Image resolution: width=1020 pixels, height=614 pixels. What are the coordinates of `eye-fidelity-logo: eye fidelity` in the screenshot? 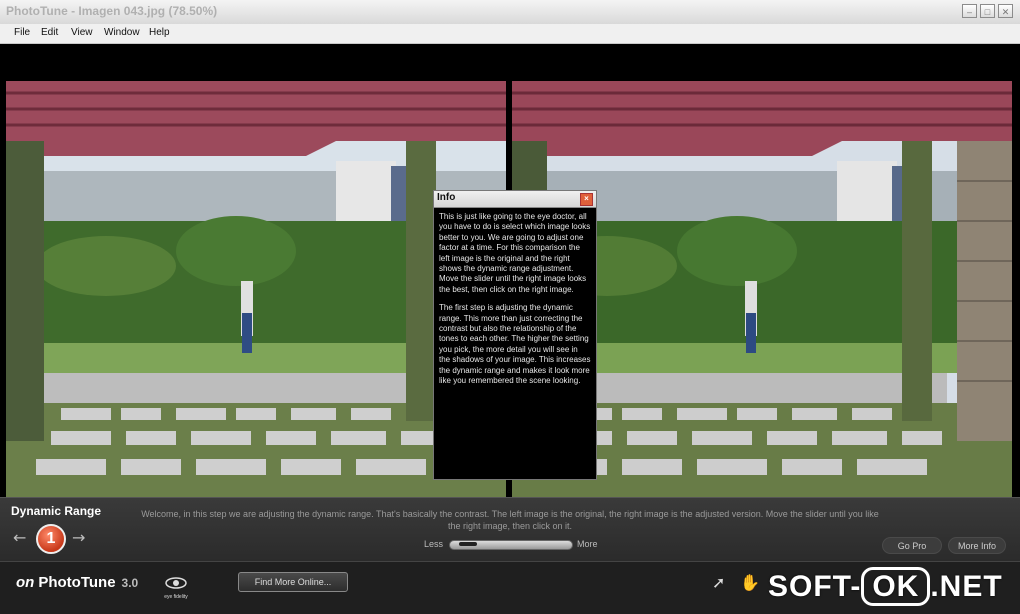 It's located at (176, 587).